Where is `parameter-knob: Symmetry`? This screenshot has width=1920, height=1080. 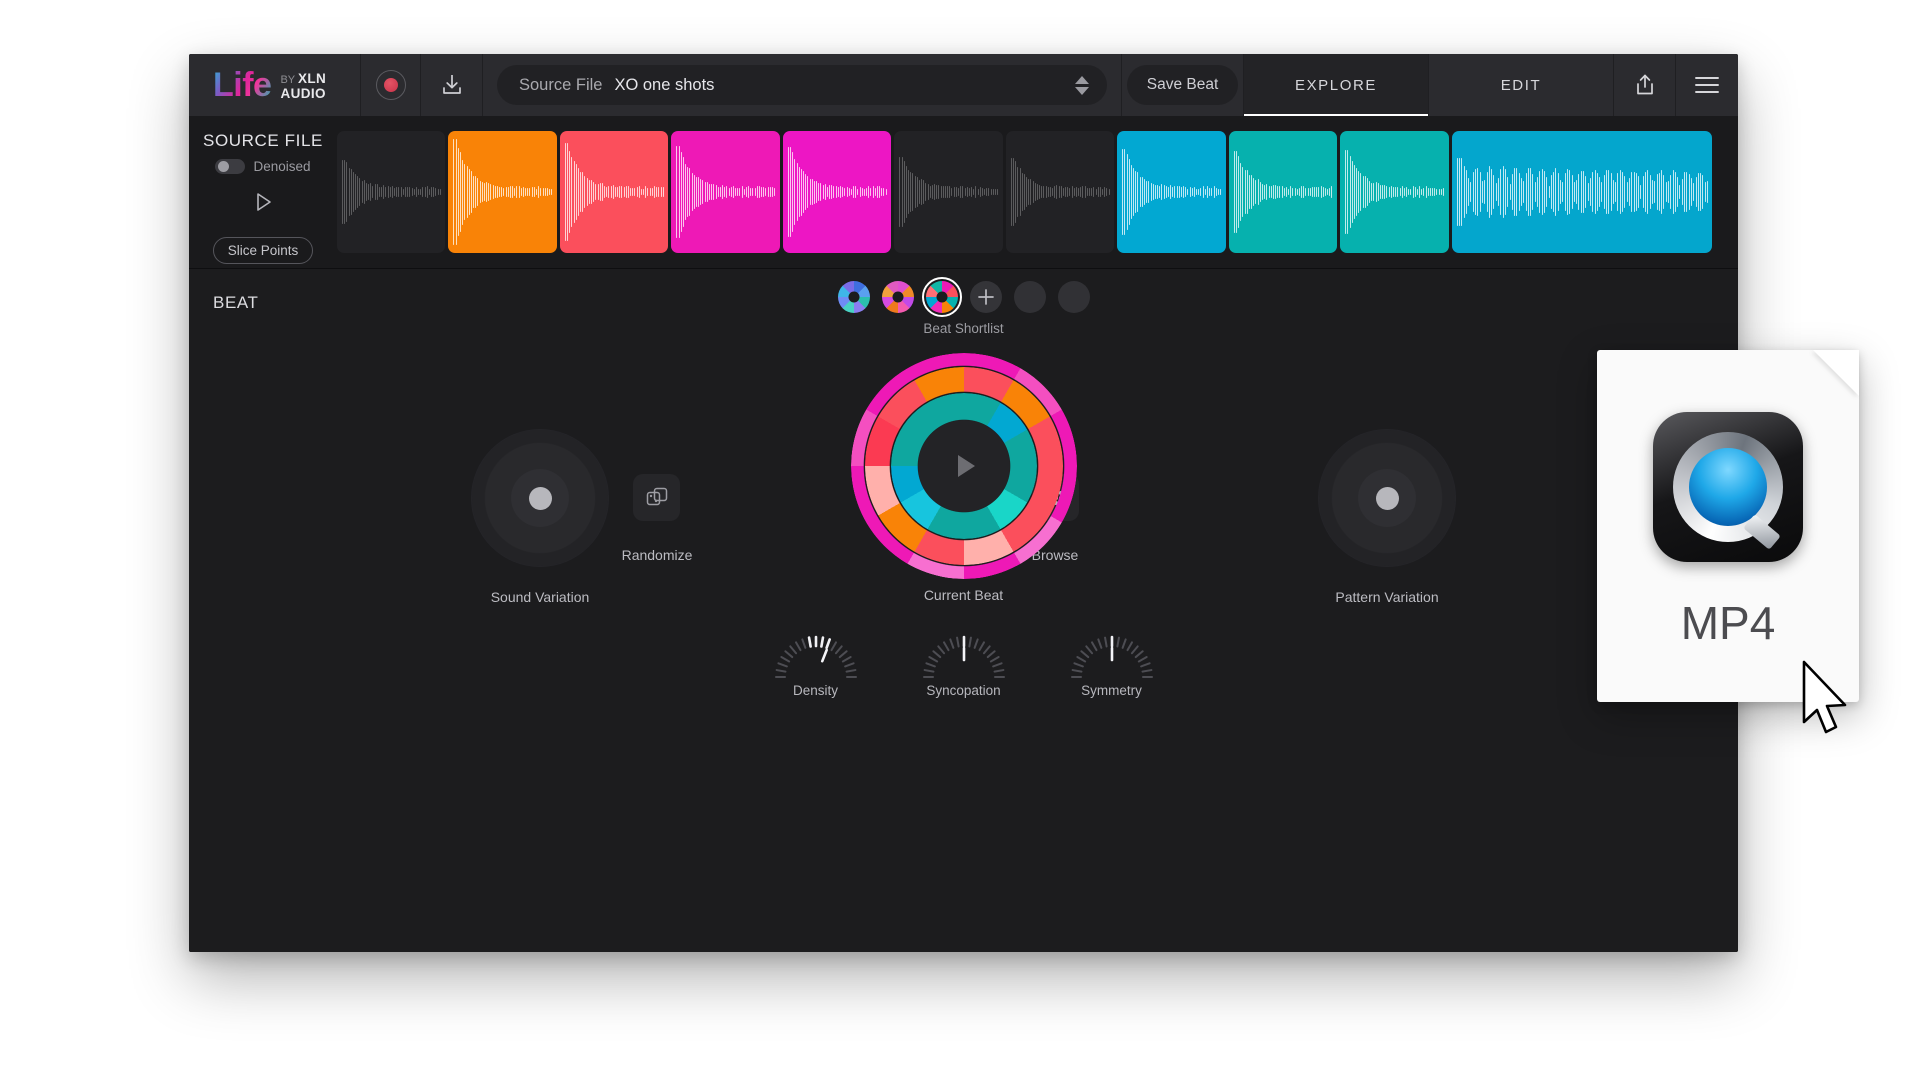
parameter-knob: Symmetry is located at coordinates (1112, 659).